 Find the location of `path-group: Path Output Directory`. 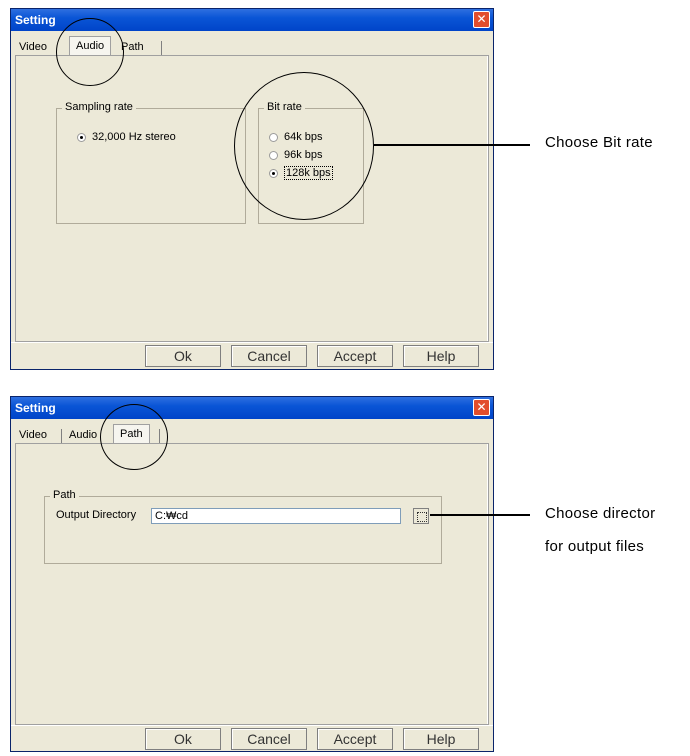

path-group: Path Output Directory is located at coordinates (243, 526).